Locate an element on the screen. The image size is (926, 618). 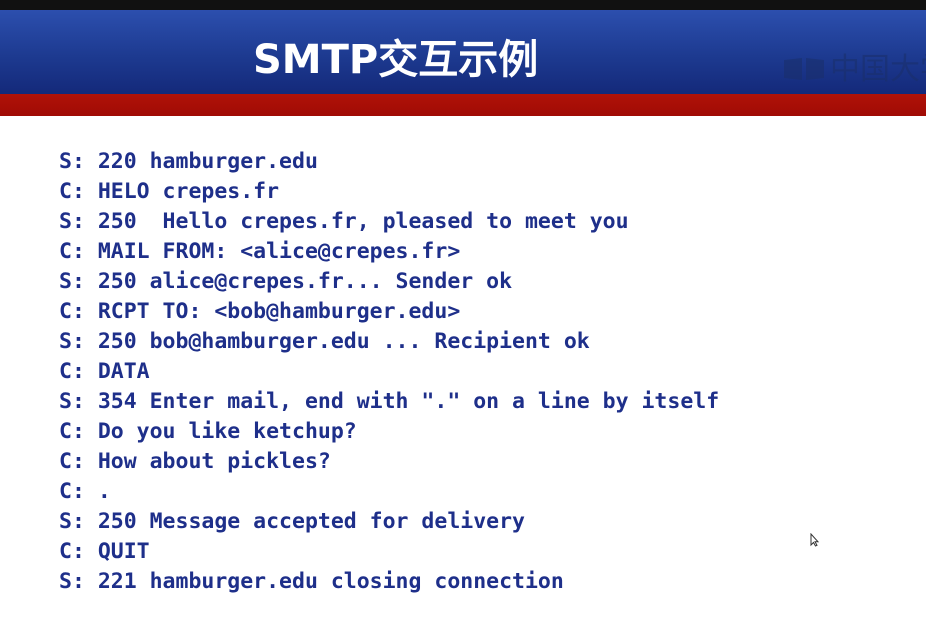
transcript-line: S: 250 alice@crepes.fr... Sender ok is located at coordinates (286, 281).